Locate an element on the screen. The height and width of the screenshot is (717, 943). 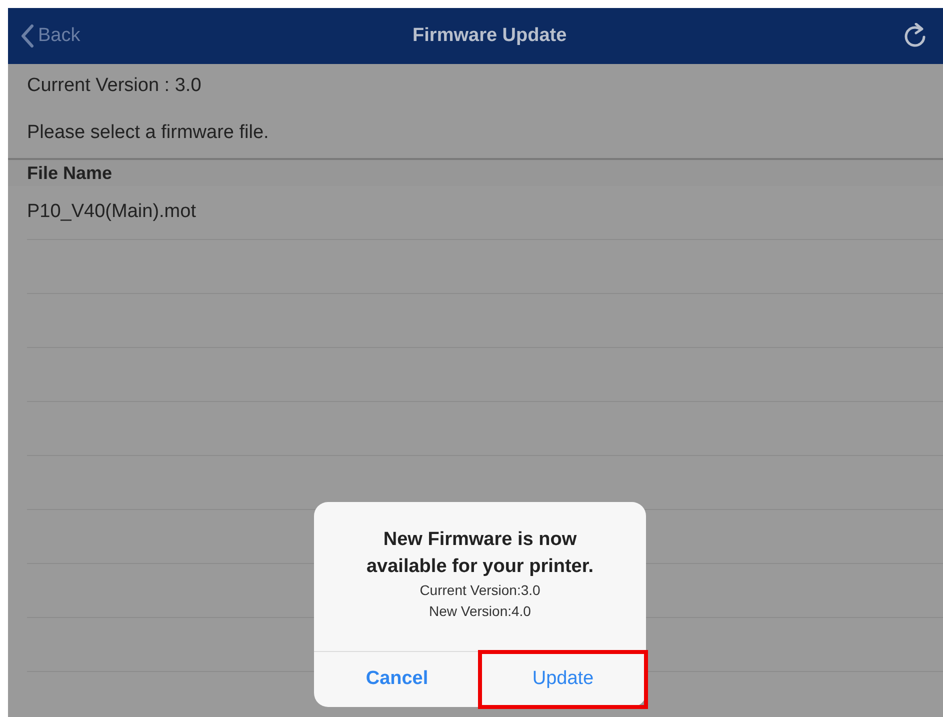
screen-title: Firmware Update is located at coordinates (489, 36).